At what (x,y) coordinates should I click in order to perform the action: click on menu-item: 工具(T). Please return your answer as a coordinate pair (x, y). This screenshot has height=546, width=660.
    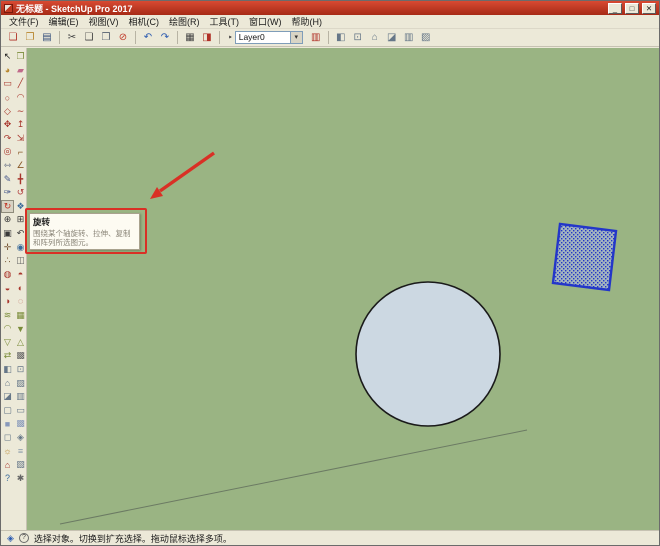
    Looking at the image, I should click on (225, 21).